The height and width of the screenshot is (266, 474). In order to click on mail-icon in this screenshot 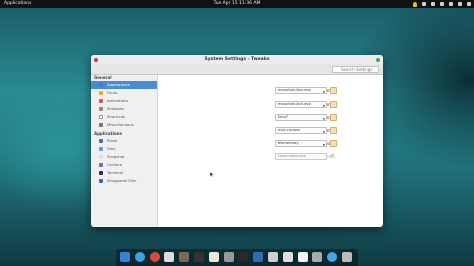, I will do `click(442, 4)`.